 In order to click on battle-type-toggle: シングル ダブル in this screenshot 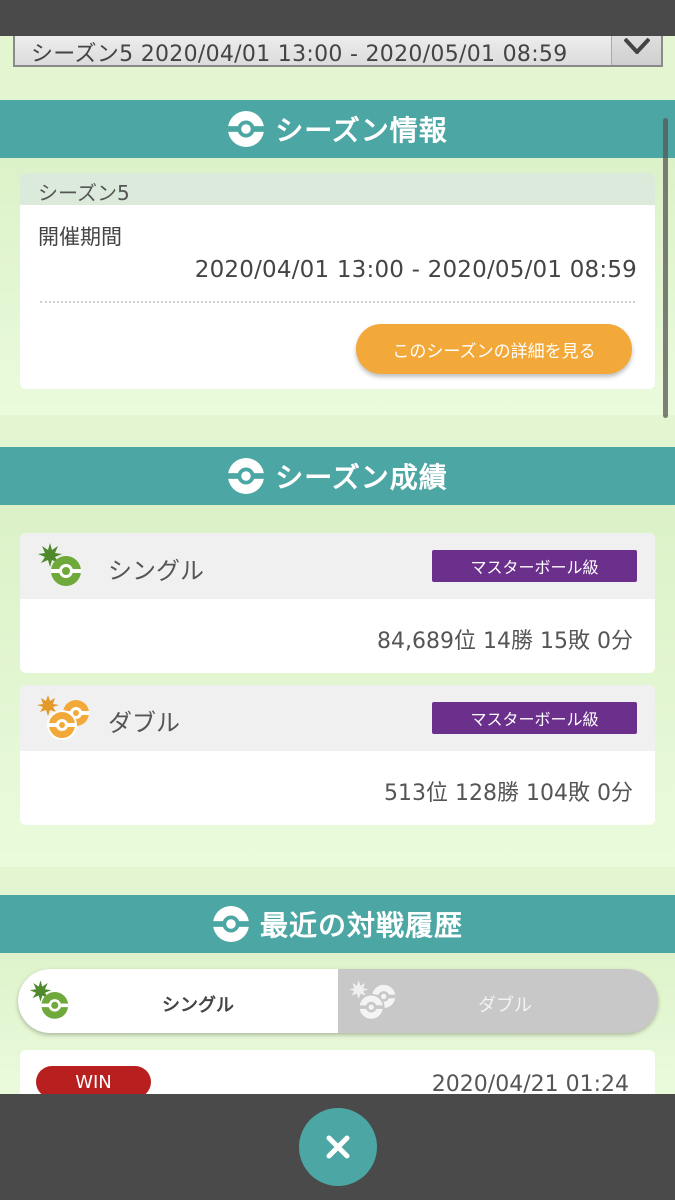, I will do `click(338, 1001)`.